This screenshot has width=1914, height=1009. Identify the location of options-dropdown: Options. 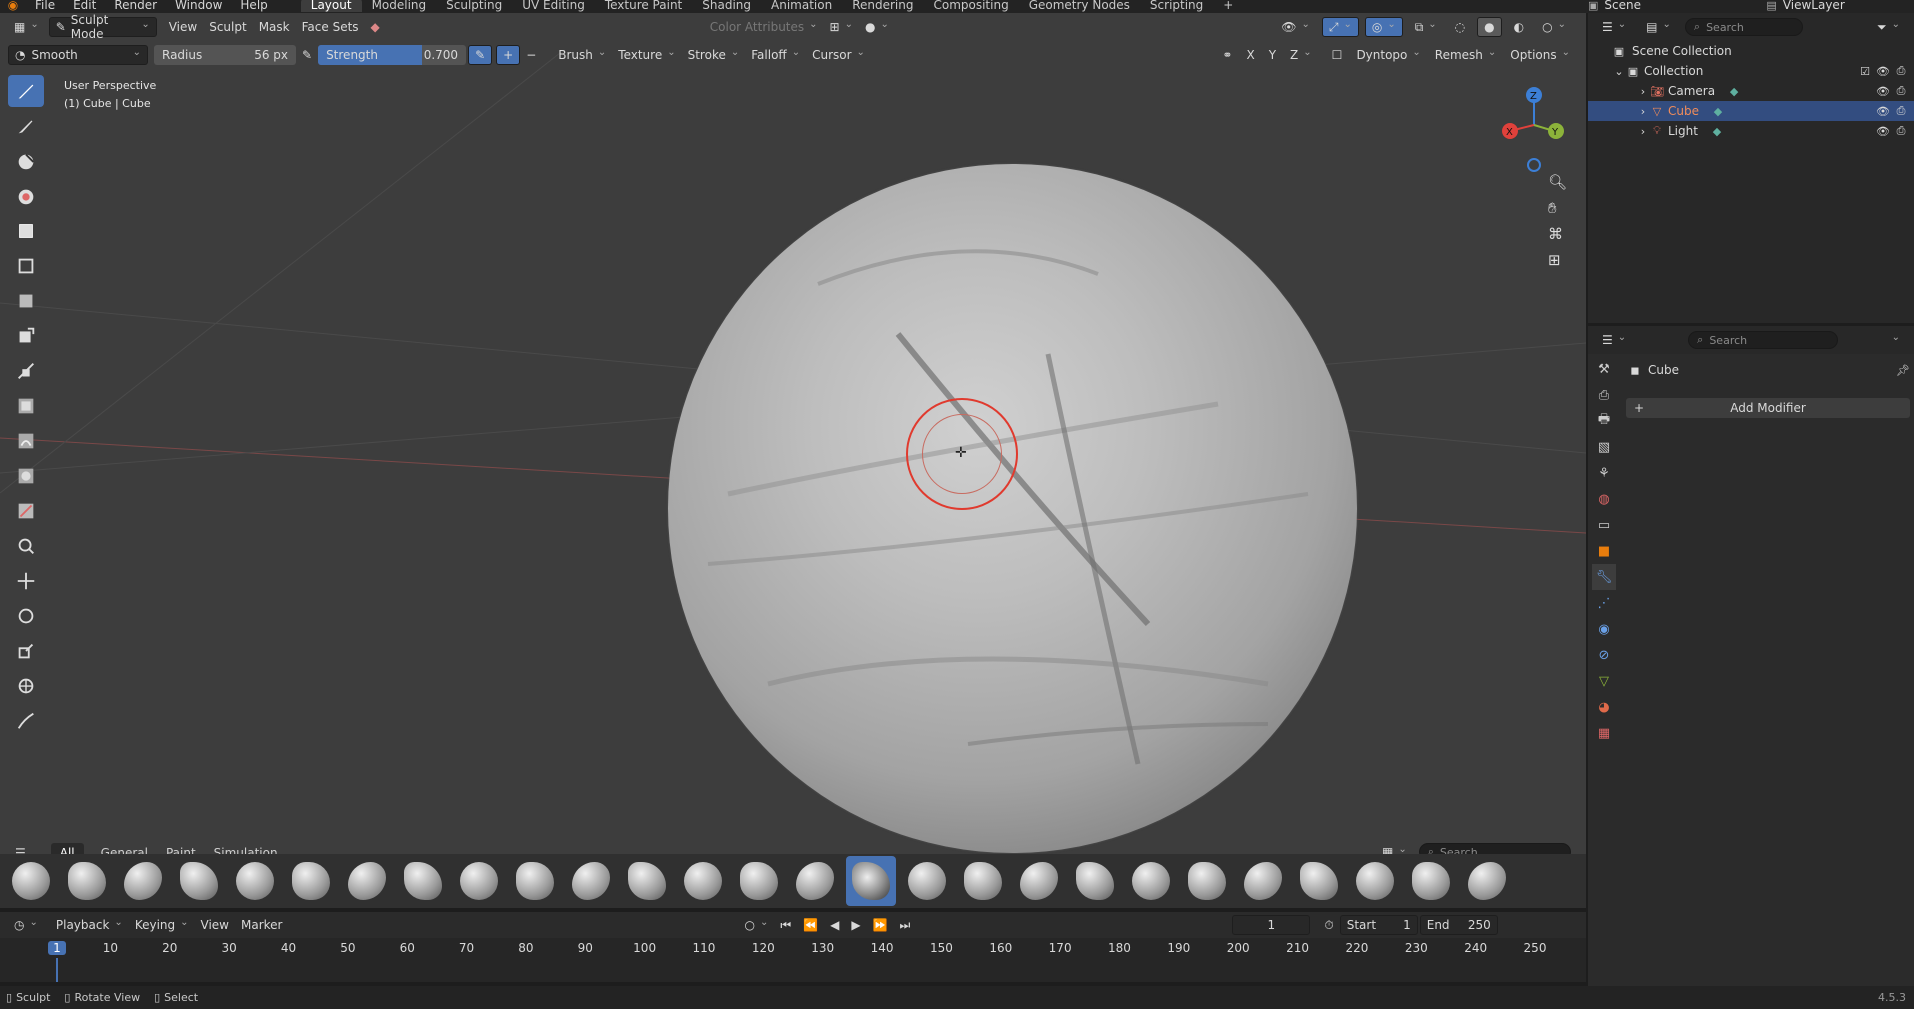
(1540, 55).